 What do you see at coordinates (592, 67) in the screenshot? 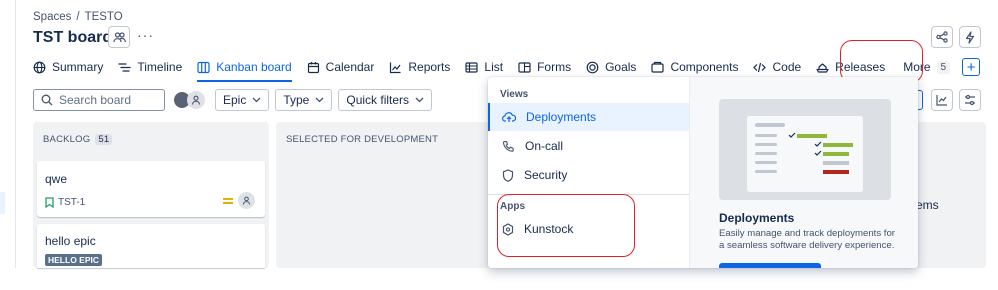
I see `target-icon` at bounding box center [592, 67].